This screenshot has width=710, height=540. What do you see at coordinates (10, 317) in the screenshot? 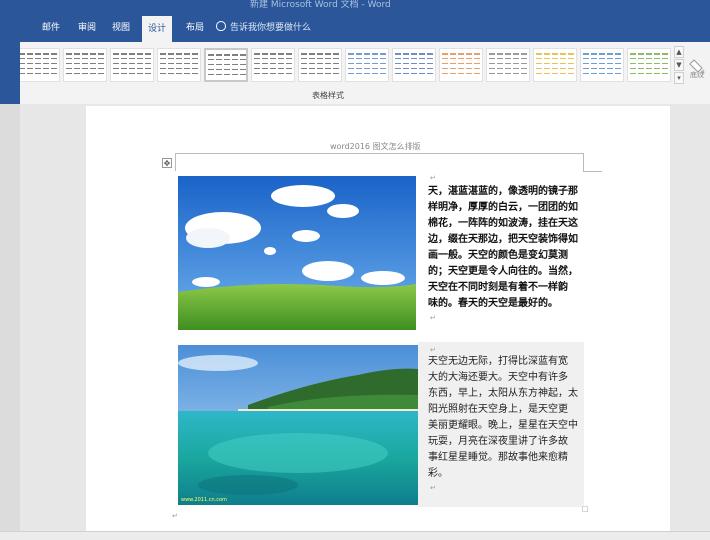
I see `left-gray-edge` at bounding box center [10, 317].